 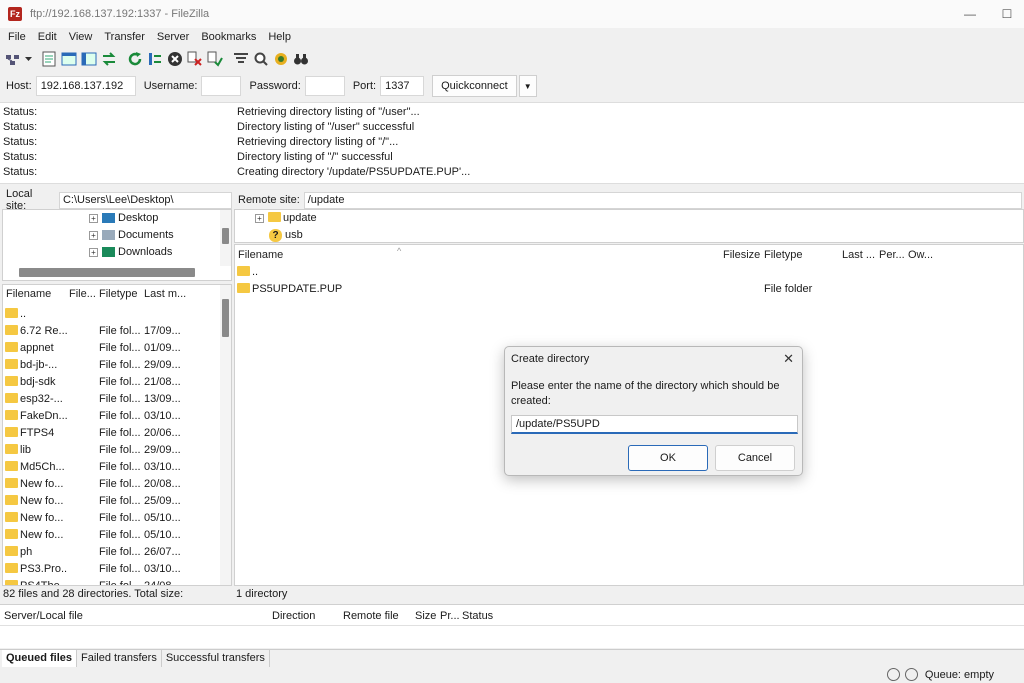 I want to click on row-filename: PS5UPDATE.PUP, so click(x=337, y=289).